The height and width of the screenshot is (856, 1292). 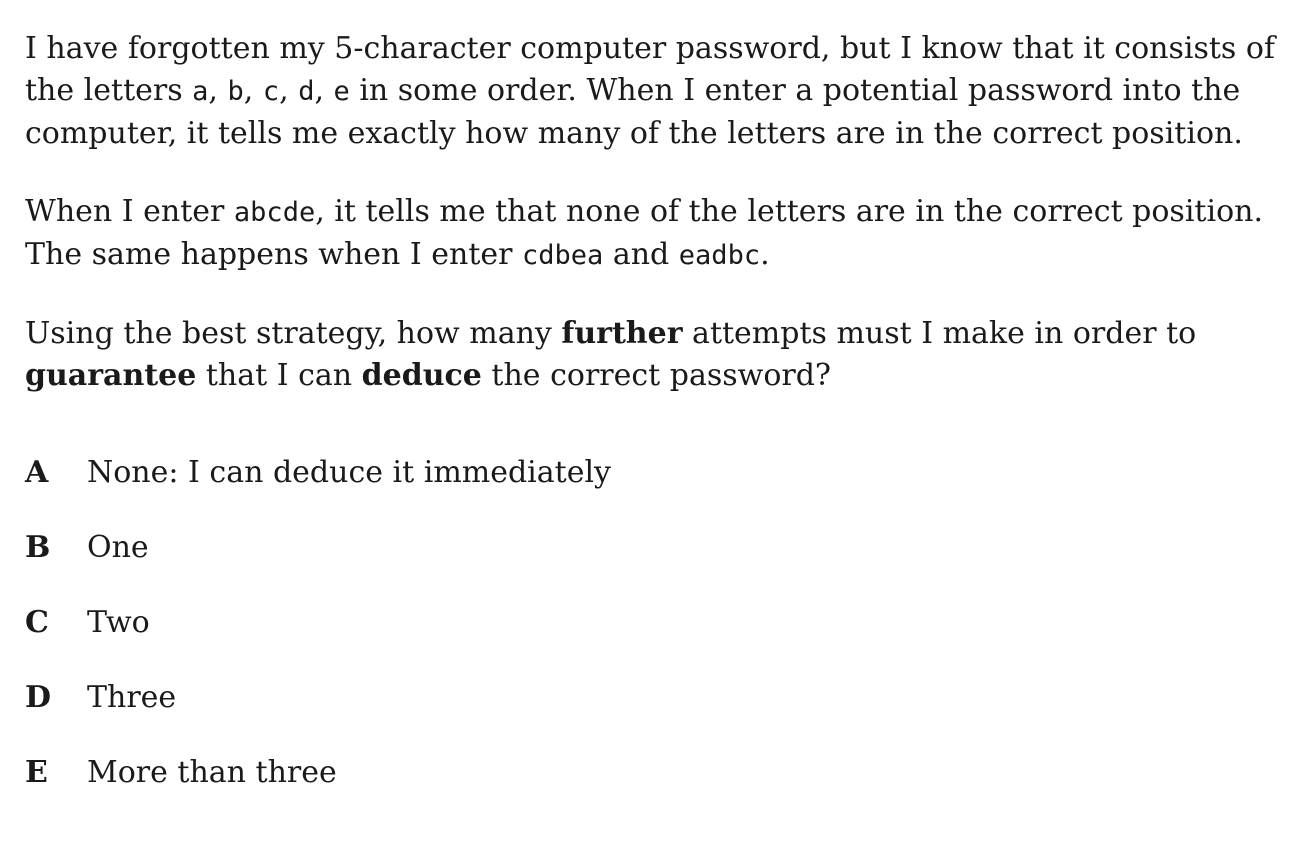 I want to click on option-d: D Three, so click(x=625, y=714).